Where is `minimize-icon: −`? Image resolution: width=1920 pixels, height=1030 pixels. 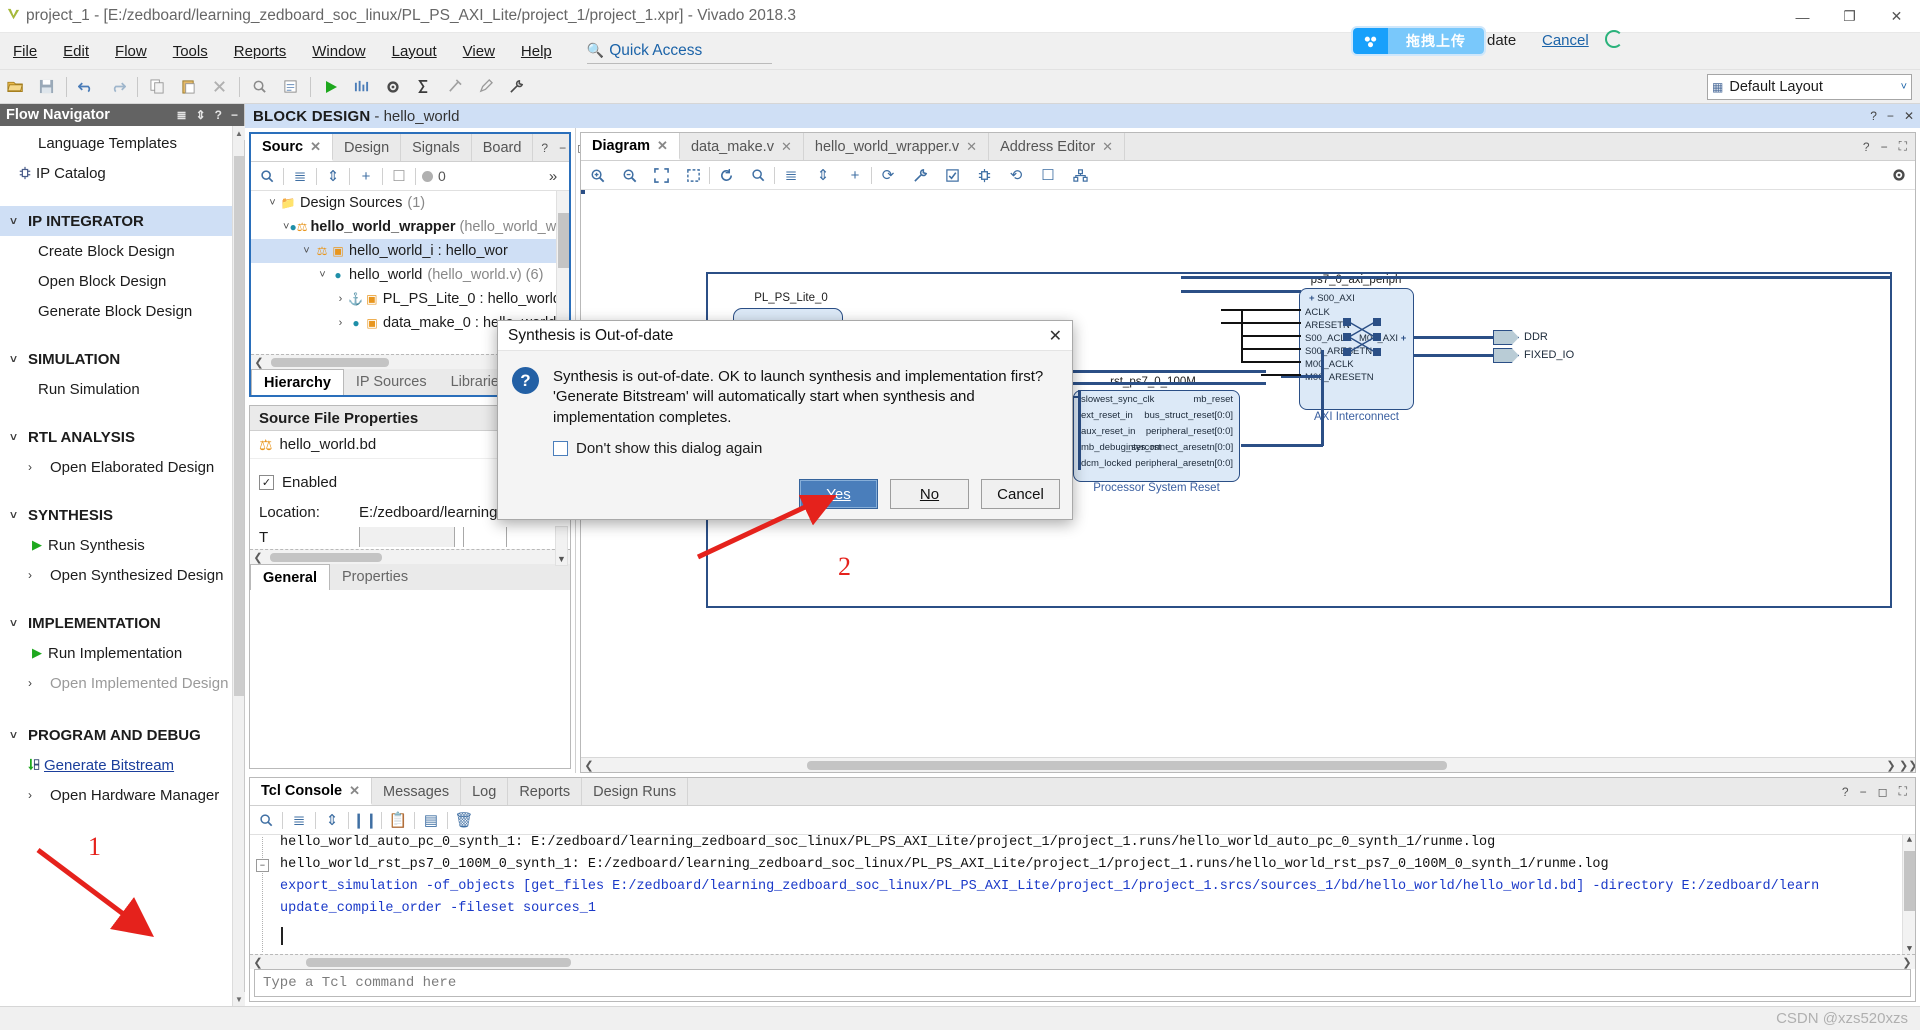 minimize-icon: − is located at coordinates (234, 115).